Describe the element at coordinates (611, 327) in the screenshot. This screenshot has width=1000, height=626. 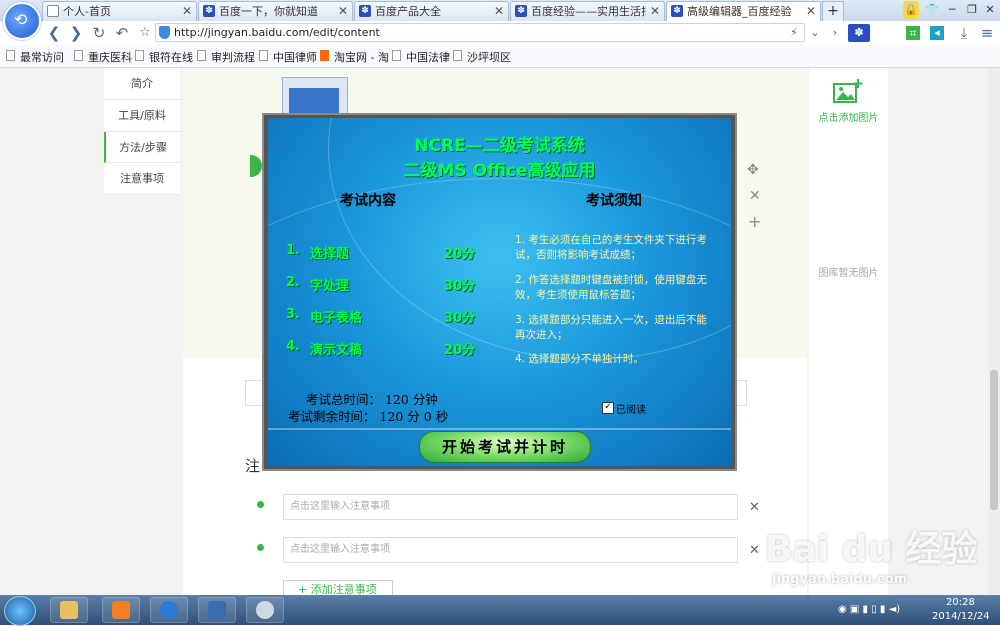
I see `notice-item: 3. 选择题部分只能进入一次，退出后不能再次进入；` at that location.